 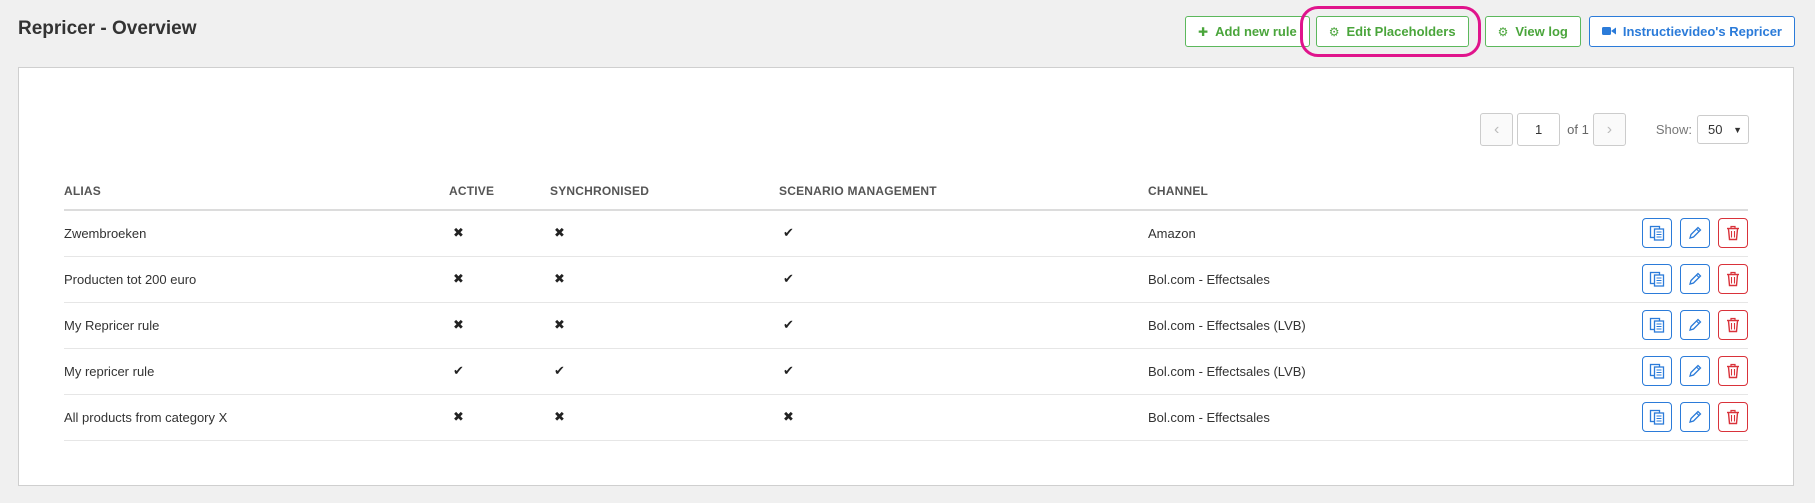 I want to click on cell-active: ✔, so click(x=499, y=371).